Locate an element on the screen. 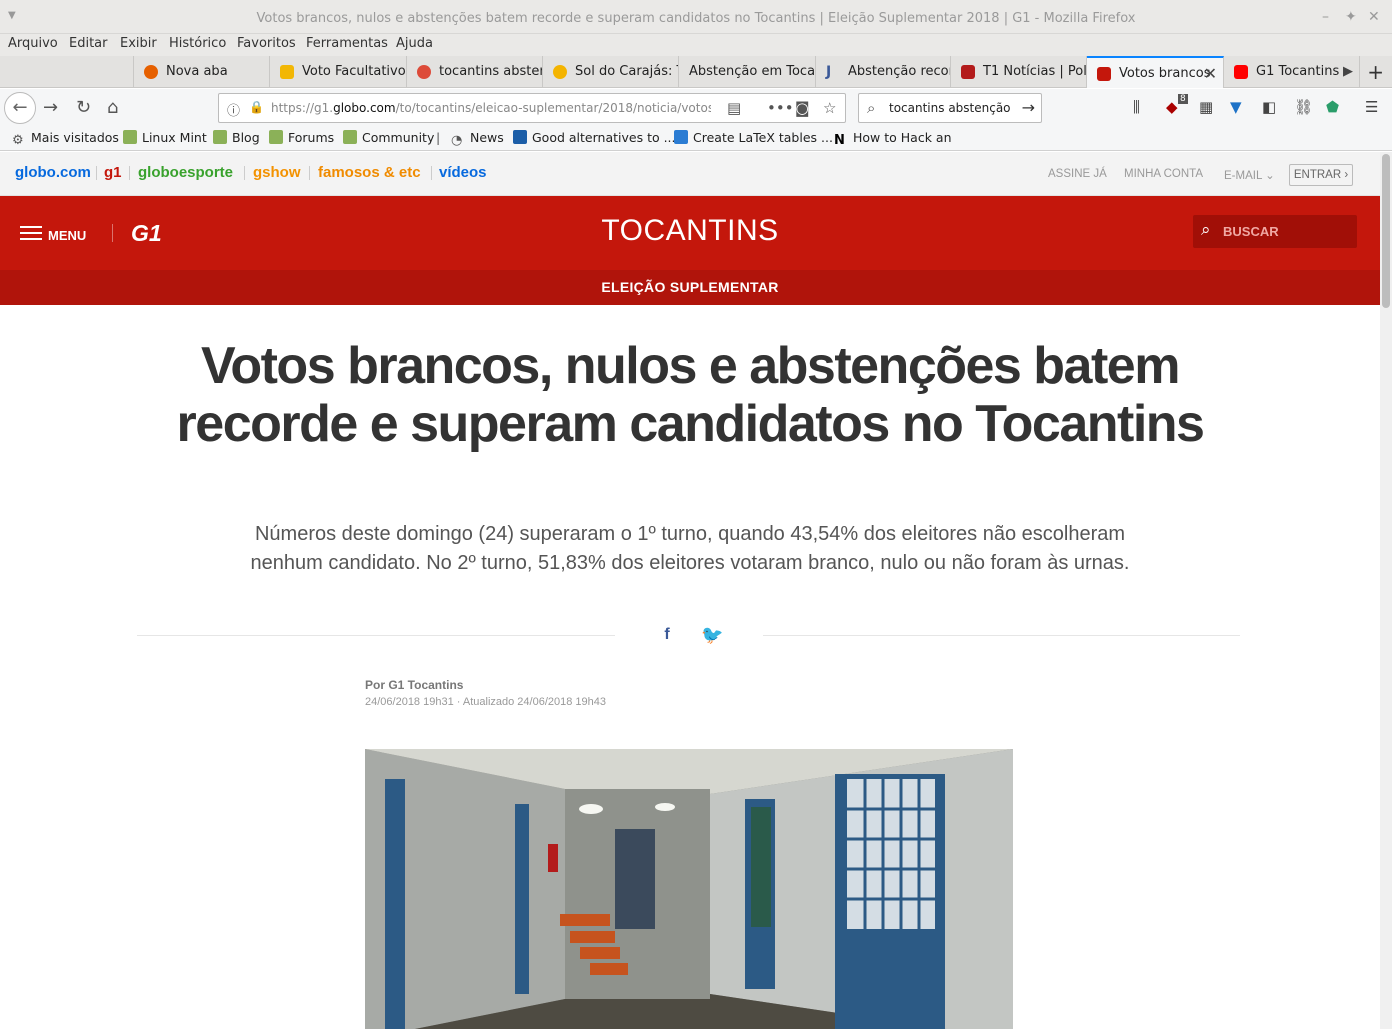 The height and width of the screenshot is (1029, 1392). bookmark-blog: Blog is located at coordinates (236, 137).